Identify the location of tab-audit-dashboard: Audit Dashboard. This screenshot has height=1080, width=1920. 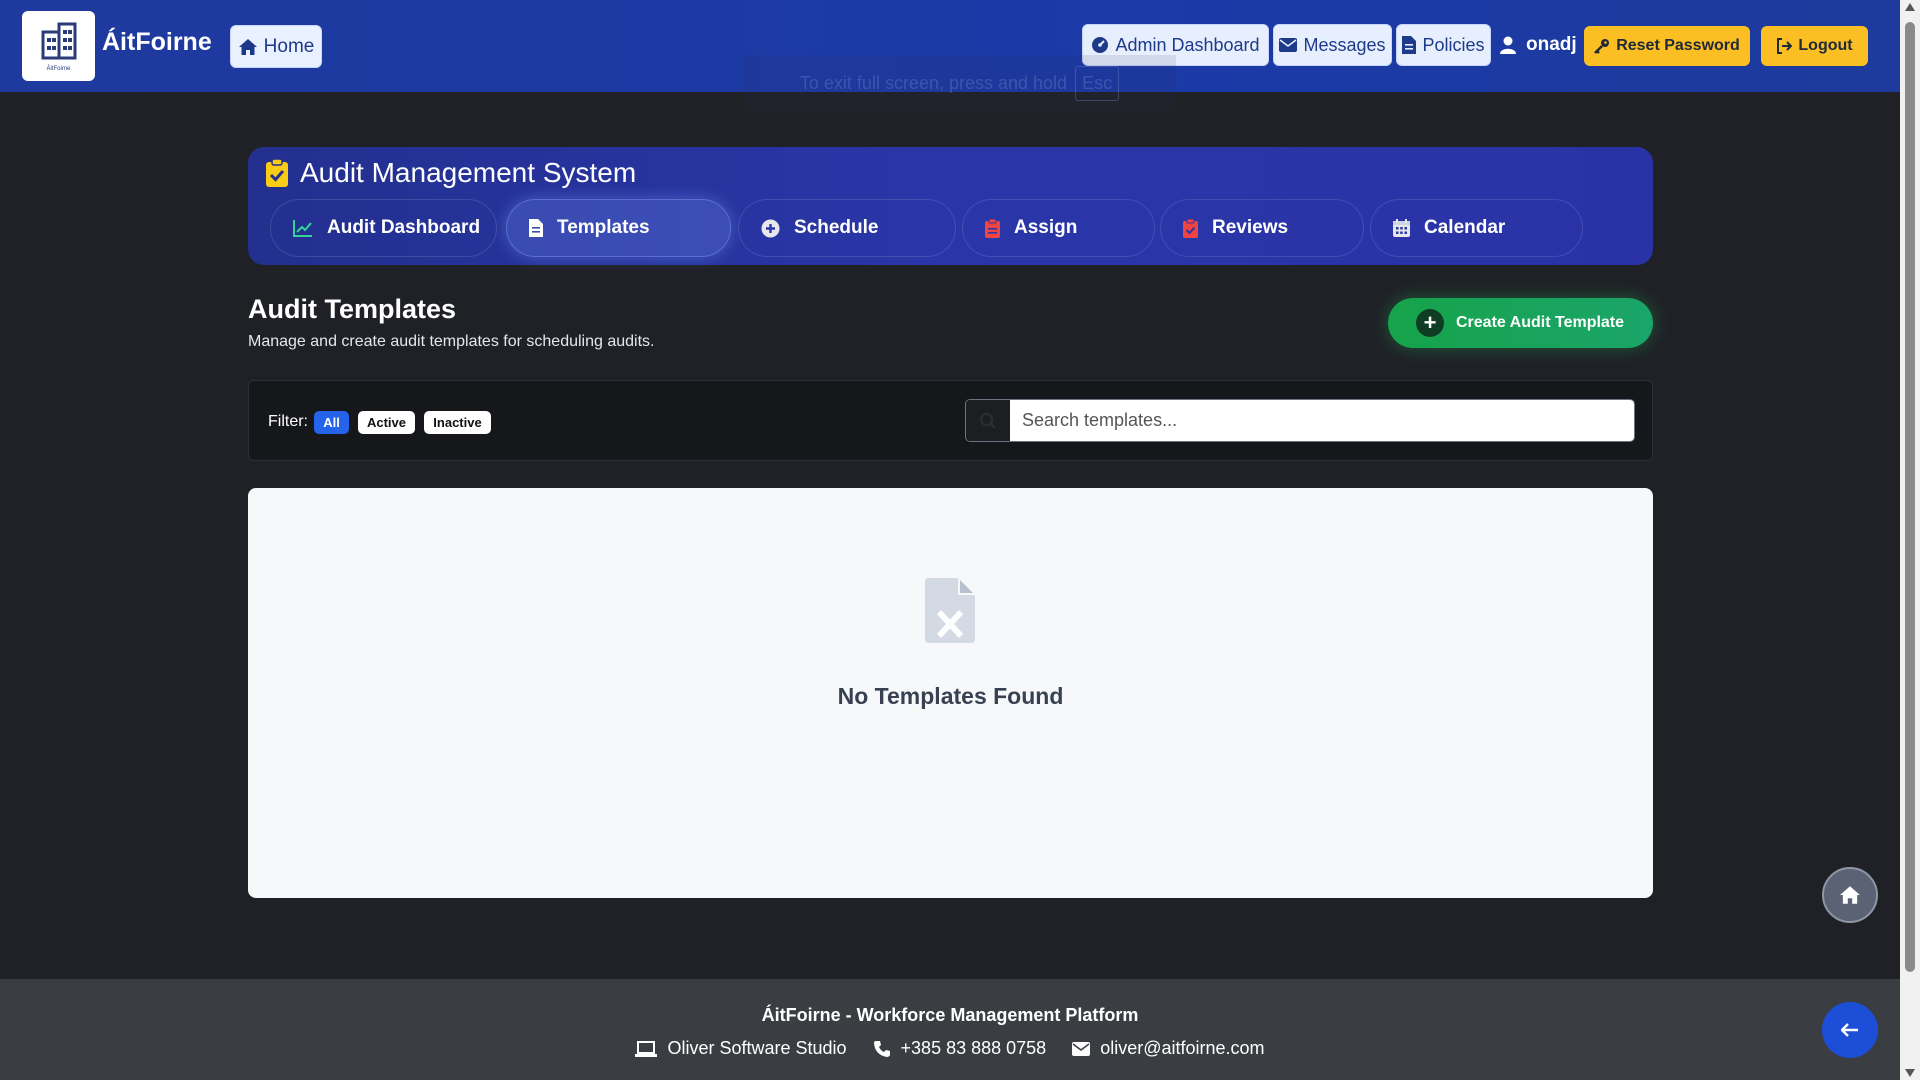
(383, 228).